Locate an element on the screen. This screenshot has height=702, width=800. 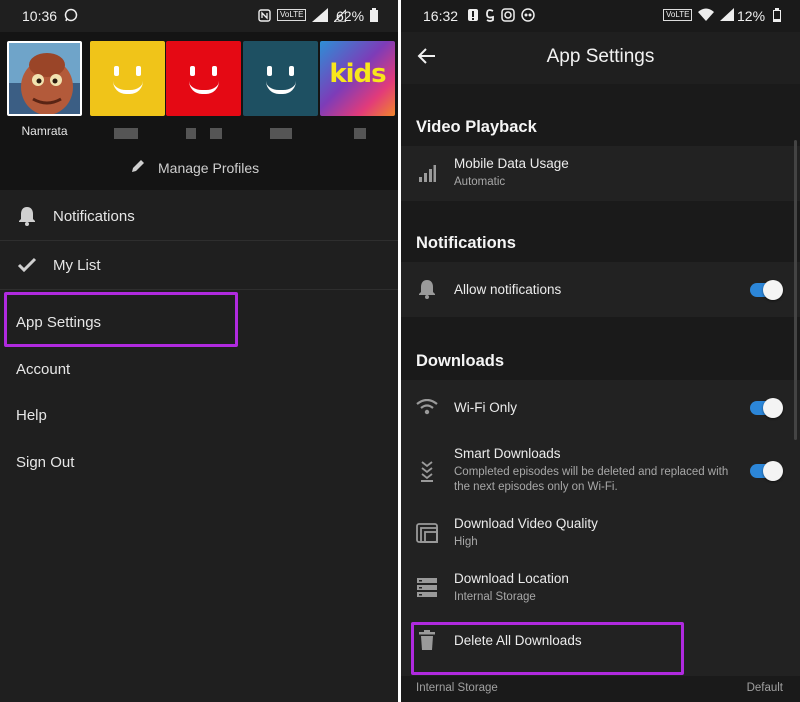
status-bar: 16:32 VoLTE 12% is located at coordinates (600, 16).